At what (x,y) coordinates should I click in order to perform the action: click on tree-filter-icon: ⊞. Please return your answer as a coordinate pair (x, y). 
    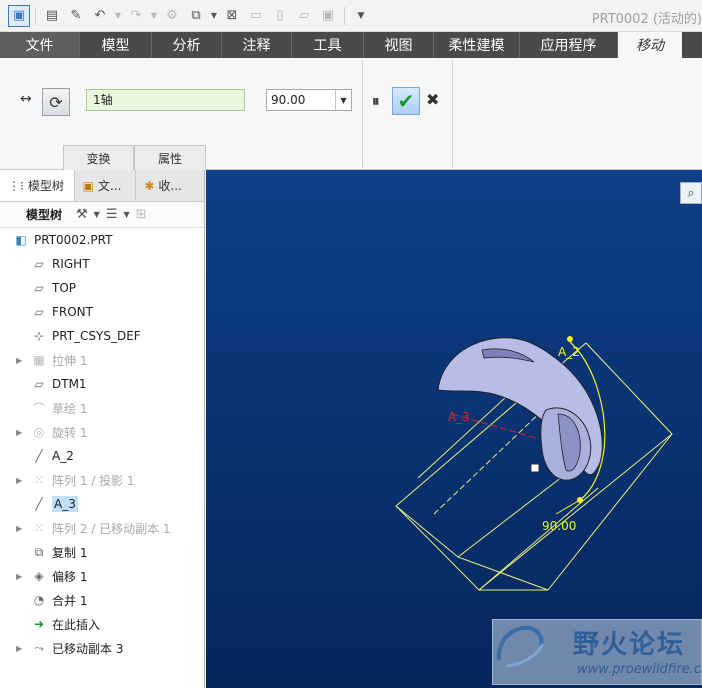
    Looking at the image, I should click on (141, 214).